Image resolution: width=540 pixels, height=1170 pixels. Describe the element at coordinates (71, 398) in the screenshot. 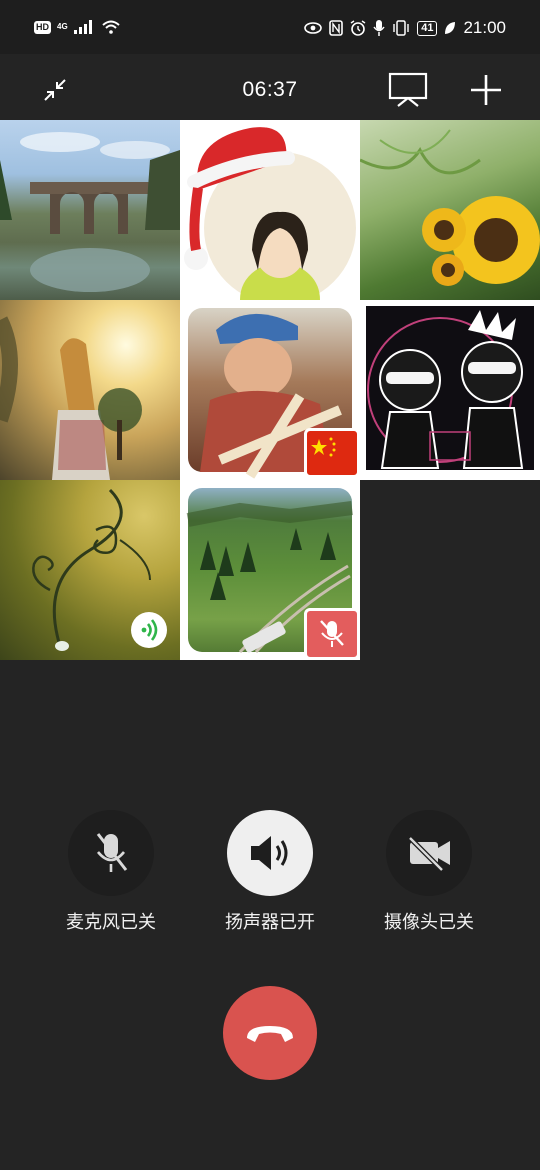

I see `sunset-girl-illustration` at that location.